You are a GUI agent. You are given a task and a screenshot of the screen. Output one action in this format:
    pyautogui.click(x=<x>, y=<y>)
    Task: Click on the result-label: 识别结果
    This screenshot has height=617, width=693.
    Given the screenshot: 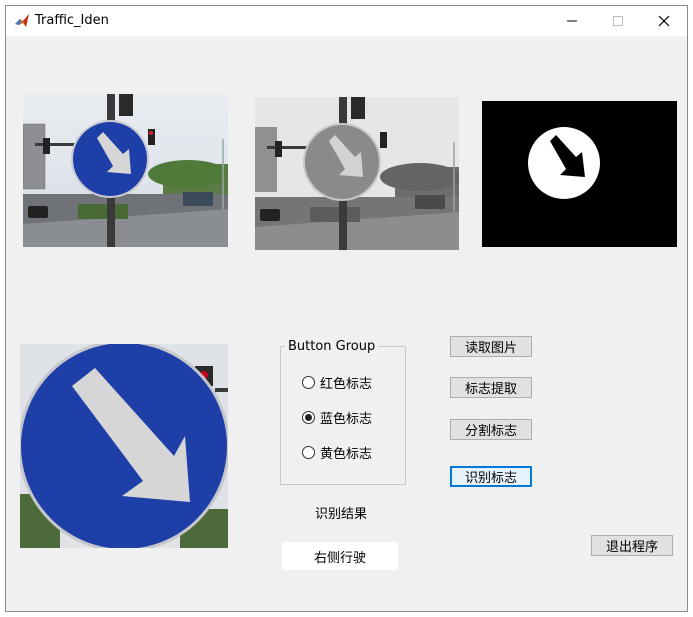 What is the action you would take?
    pyautogui.click(x=341, y=514)
    